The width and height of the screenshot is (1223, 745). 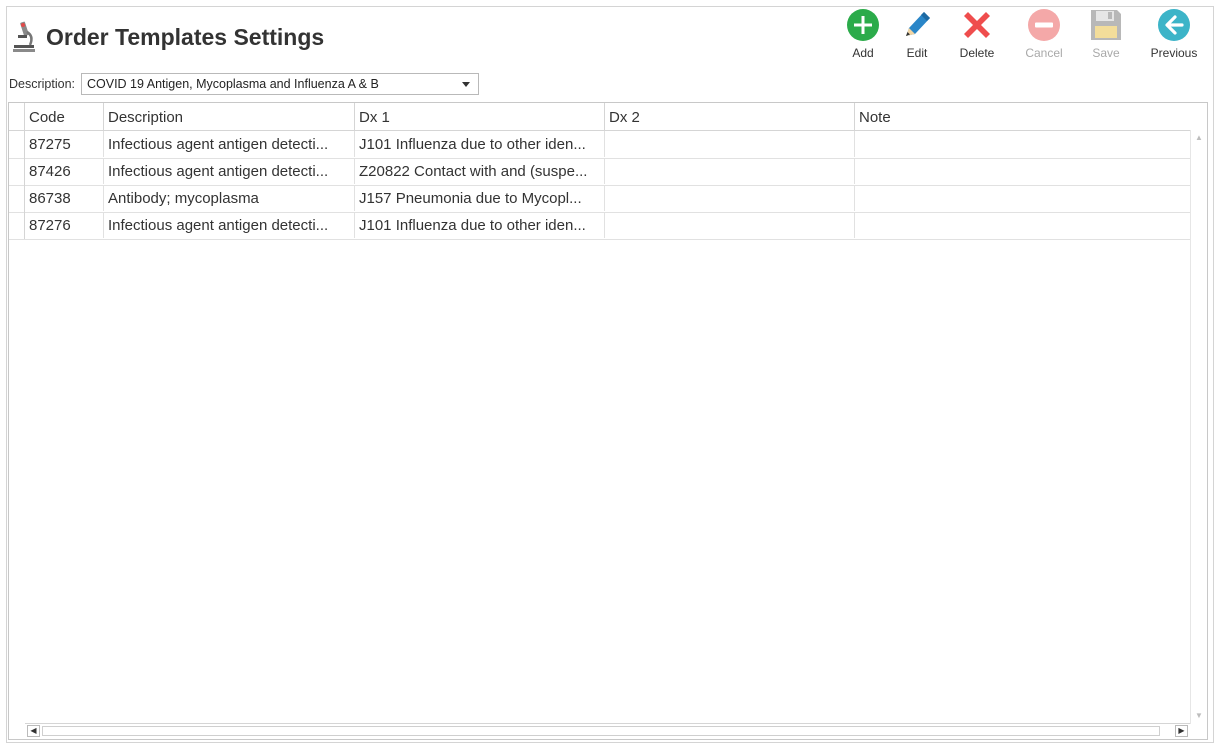 I want to click on horizontal-scrollbar: ◀ ▶, so click(x=607, y=731).